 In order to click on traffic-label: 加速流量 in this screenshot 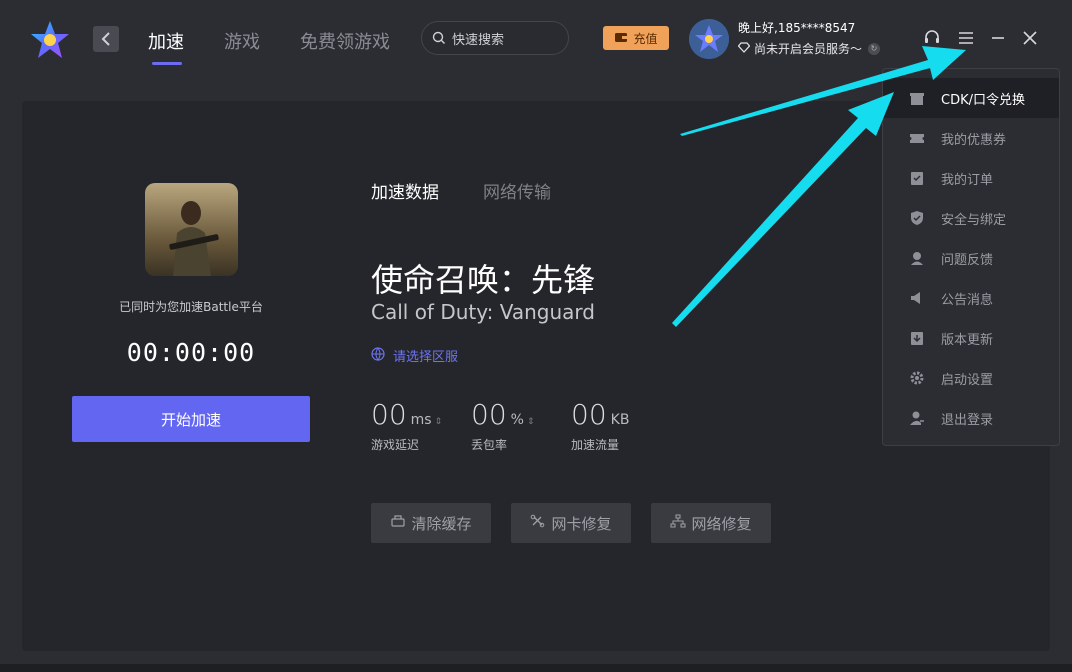, I will do `click(595, 445)`.